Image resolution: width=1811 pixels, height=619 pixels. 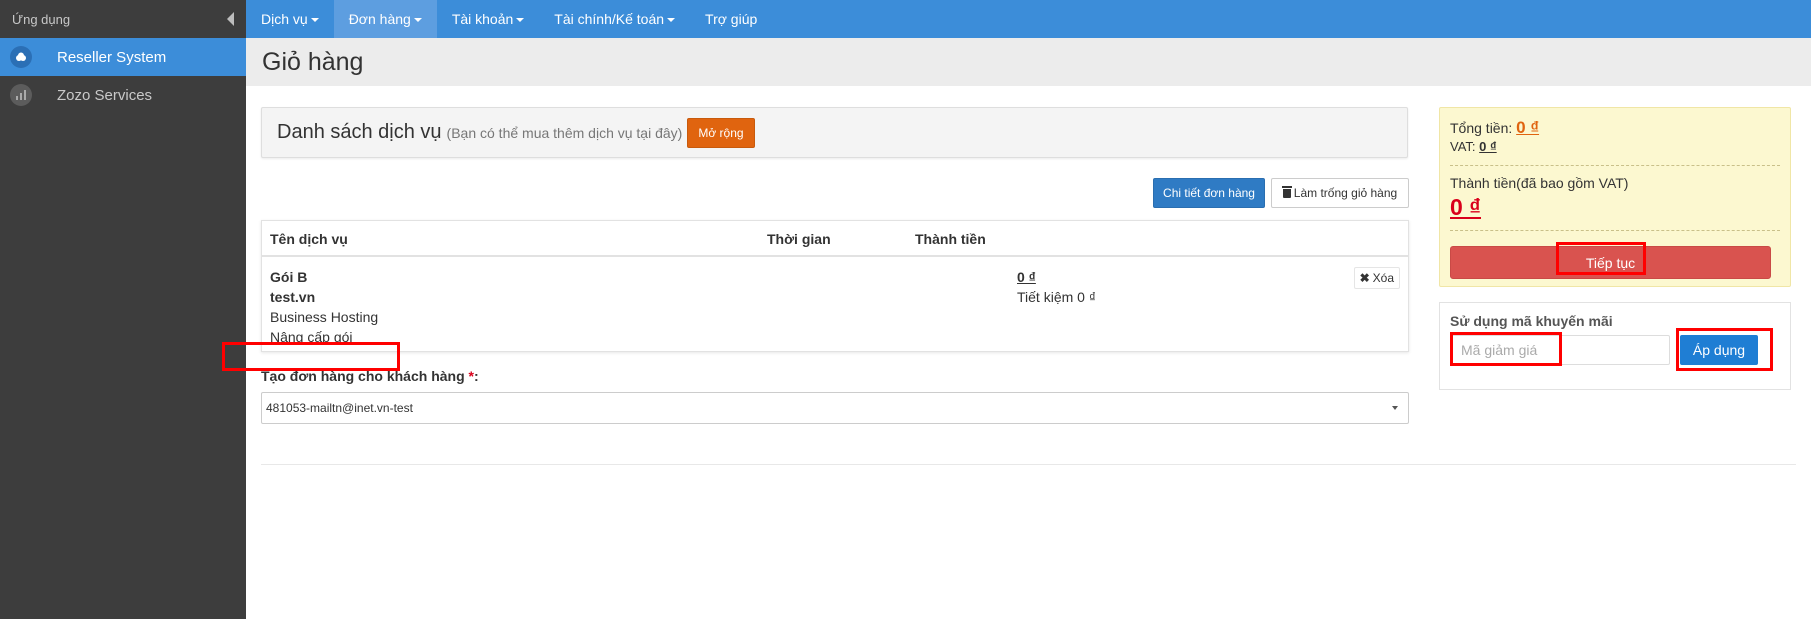 I want to click on total-value: 0 ₫, so click(x=1528, y=127).